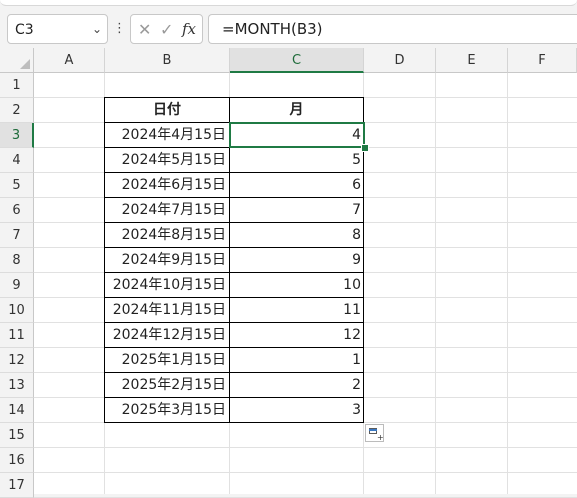  Describe the element at coordinates (189, 29) in the screenshot. I see `insert-function-icon: fx` at that location.